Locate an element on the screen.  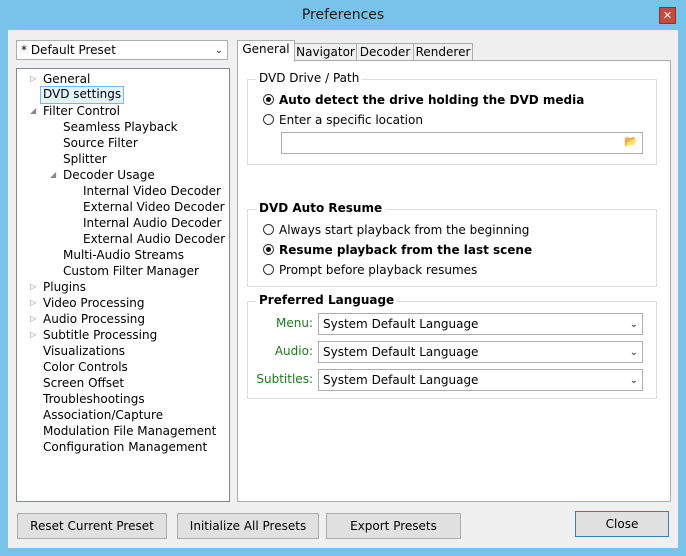
preset-dropdown: * Default Preset ⌄ is located at coordinates (122, 50).